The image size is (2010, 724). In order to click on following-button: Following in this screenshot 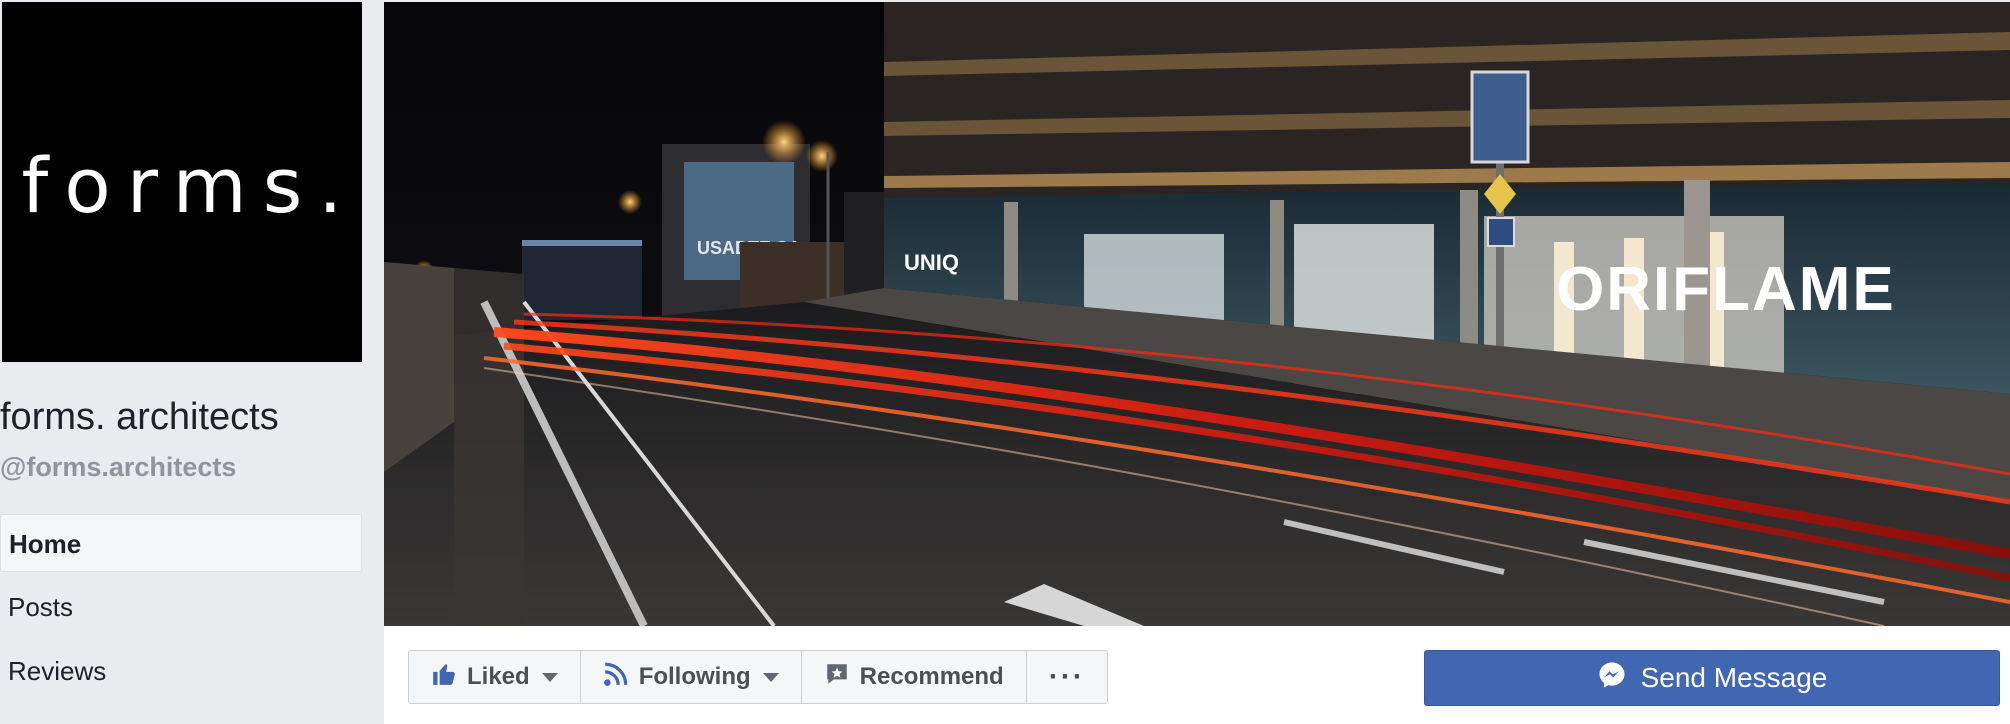, I will do `click(691, 677)`.